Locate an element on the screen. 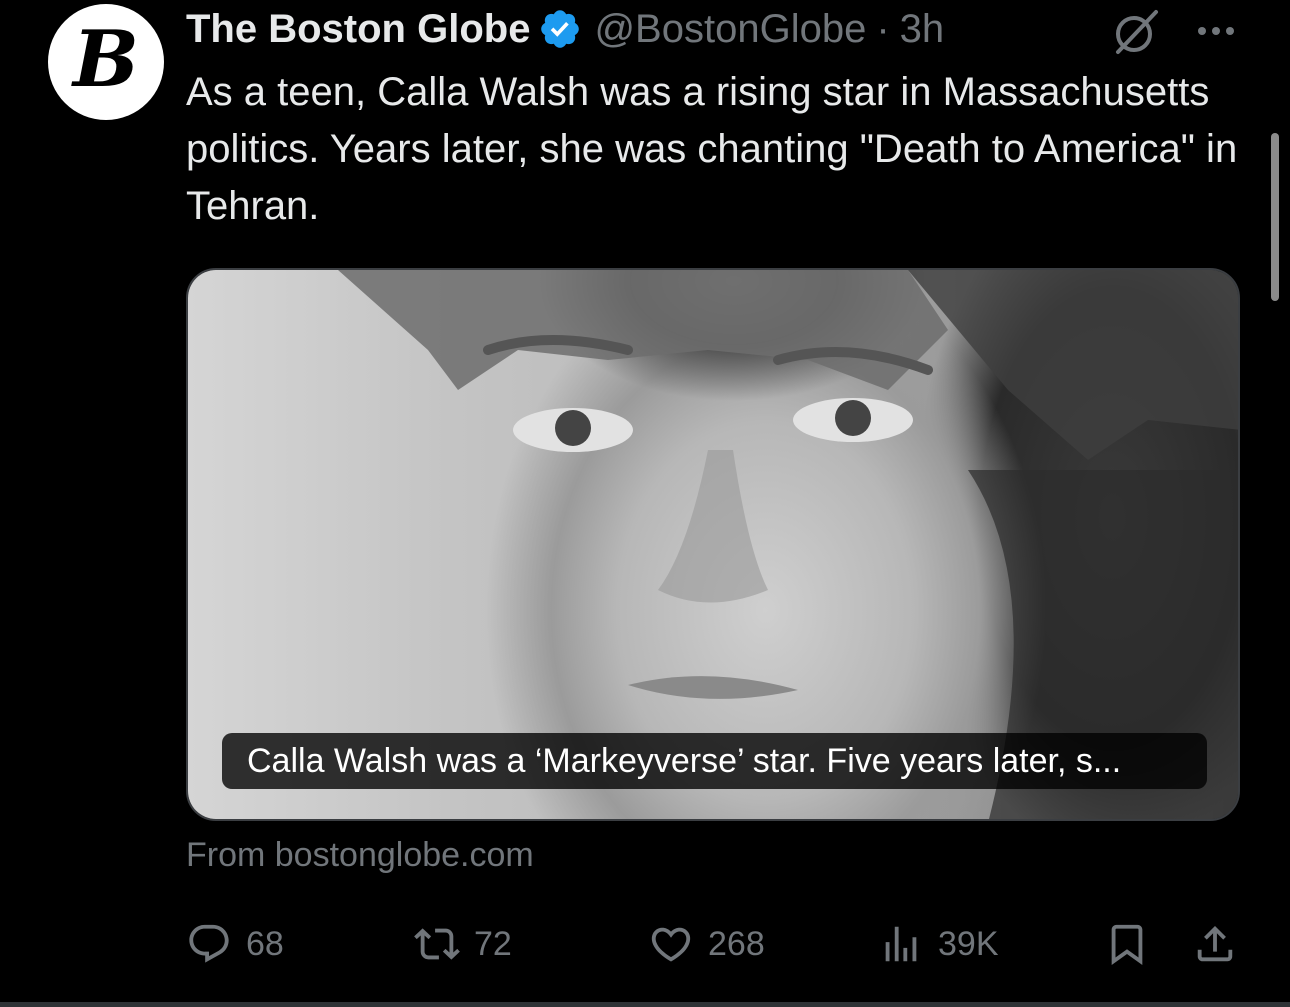  card-source: From bostonglobe.com is located at coordinates (360, 855).